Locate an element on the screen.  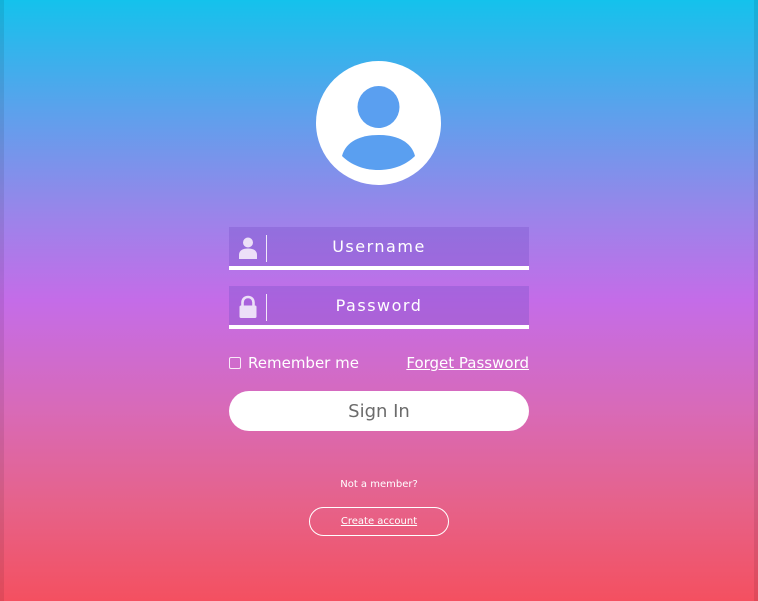
remember-me-label: Remember me is located at coordinates (303, 363).